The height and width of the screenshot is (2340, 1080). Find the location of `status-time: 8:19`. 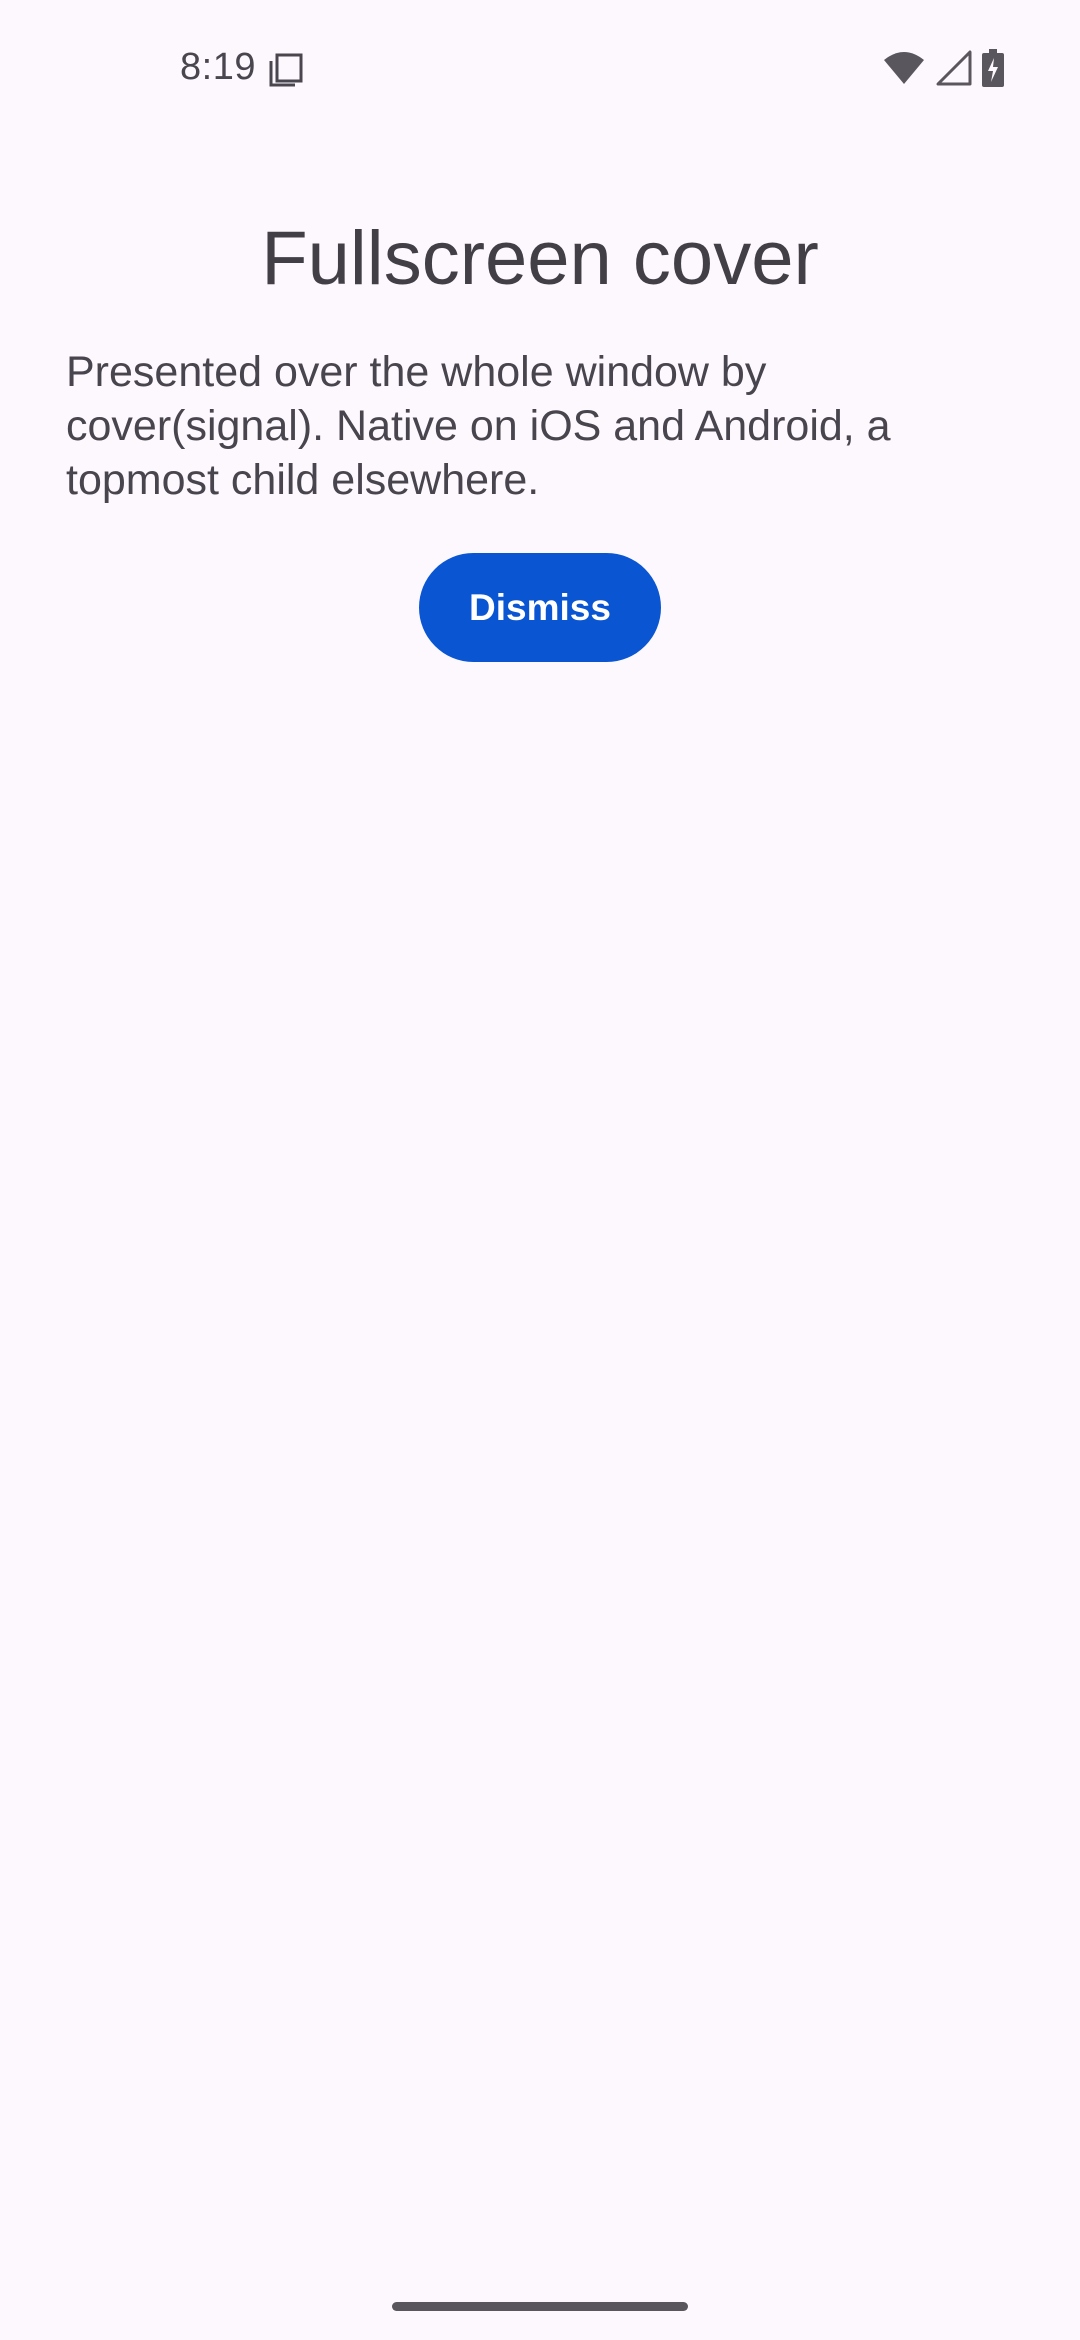

status-time: 8:19 is located at coordinates (218, 67).